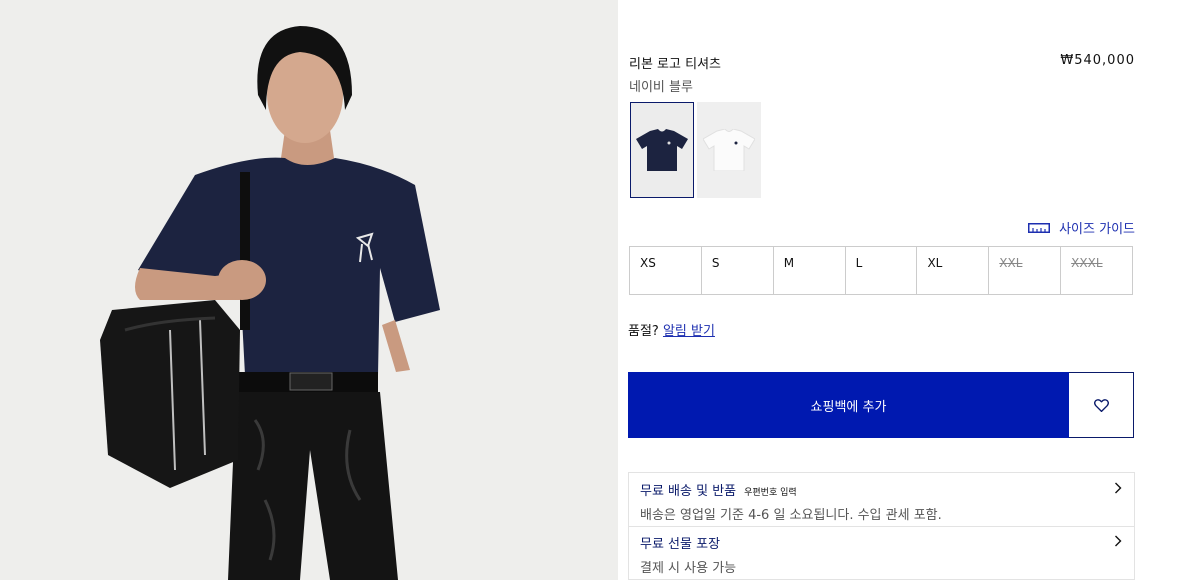 The image size is (1192, 580). What do you see at coordinates (770, 491) in the screenshot?
I see `postcode-entry: 우편번호 입력` at bounding box center [770, 491].